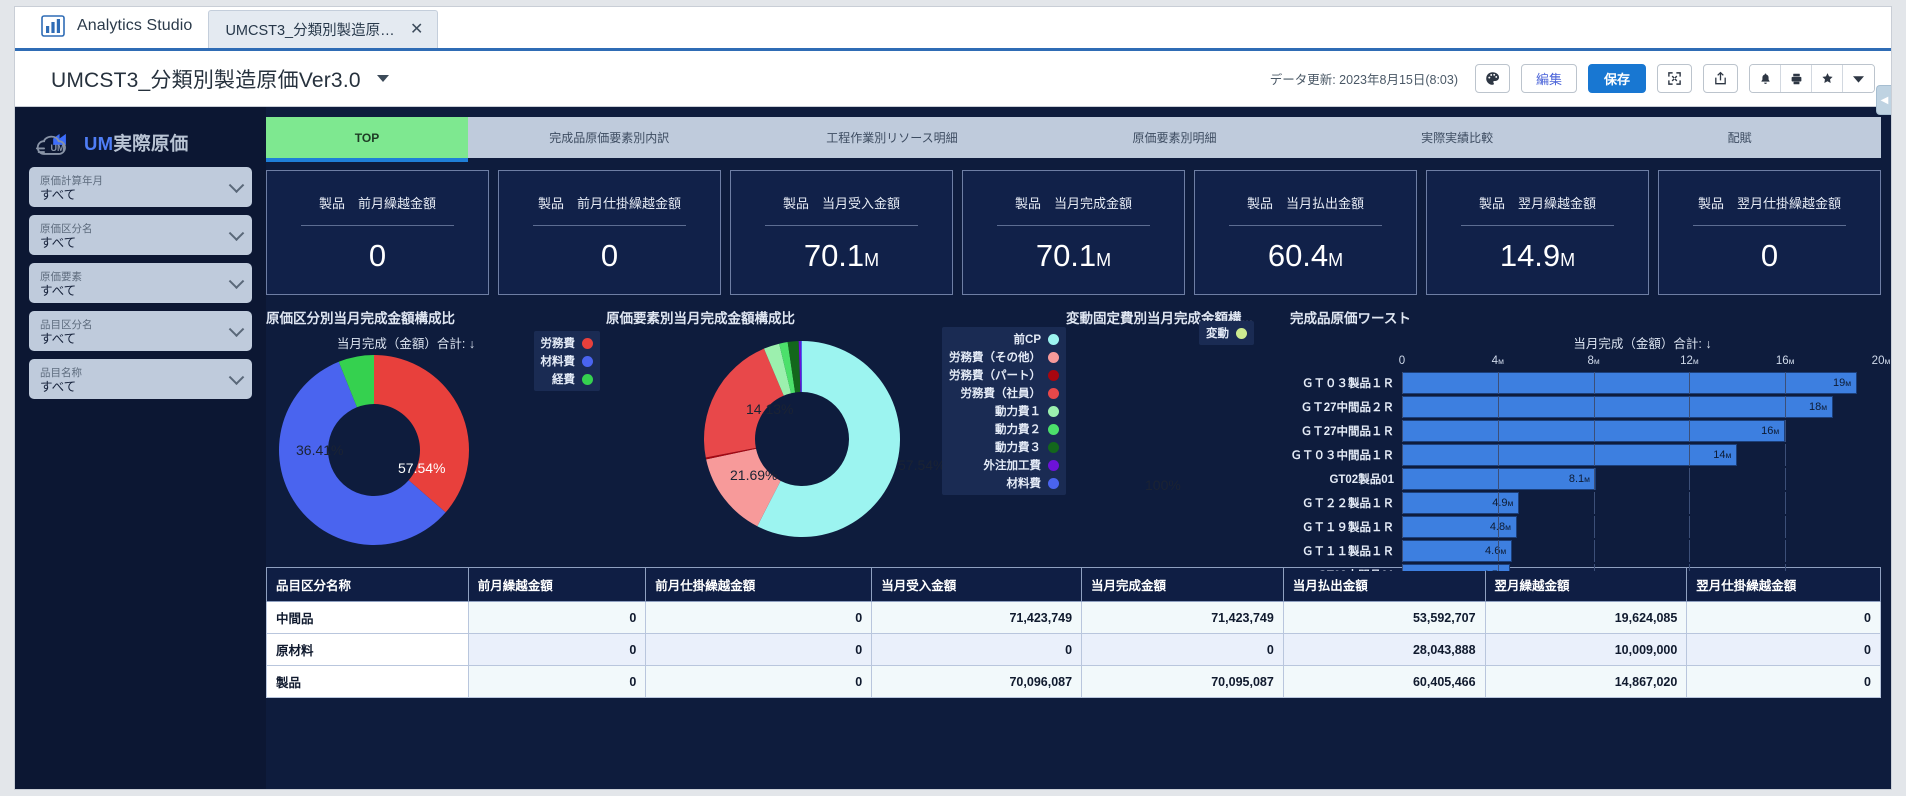 Image resolution: width=1906 pixels, height=796 pixels. I want to click on filter-0: 原価計算年月 すべて, so click(140, 187).